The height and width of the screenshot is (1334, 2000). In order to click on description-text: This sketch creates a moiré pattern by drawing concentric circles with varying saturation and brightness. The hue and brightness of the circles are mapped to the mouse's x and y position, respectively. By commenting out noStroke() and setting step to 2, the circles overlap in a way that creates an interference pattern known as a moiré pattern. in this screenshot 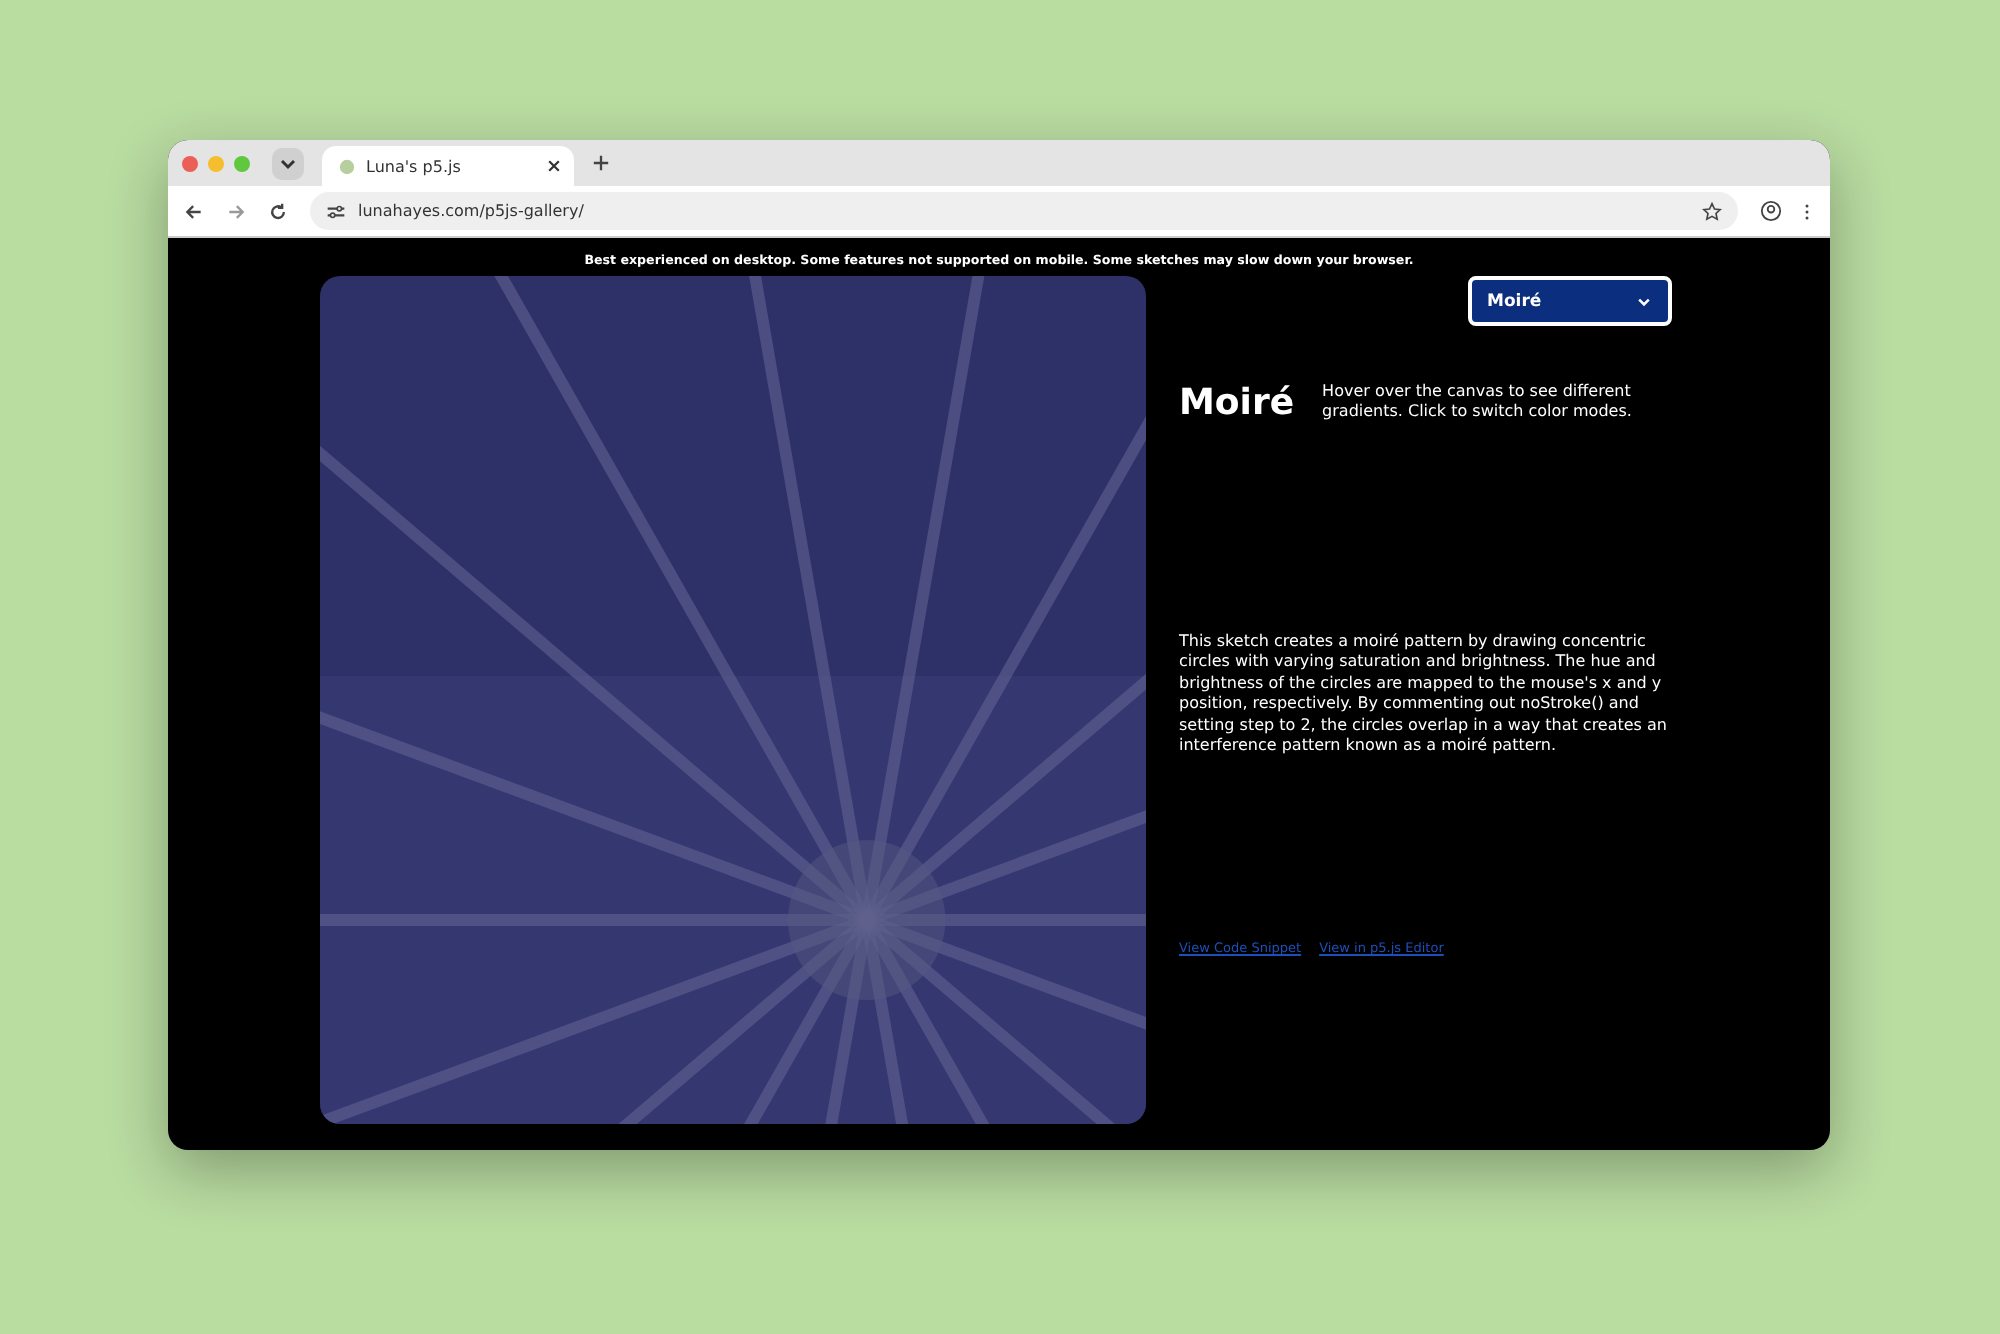, I will do `click(1424, 694)`.